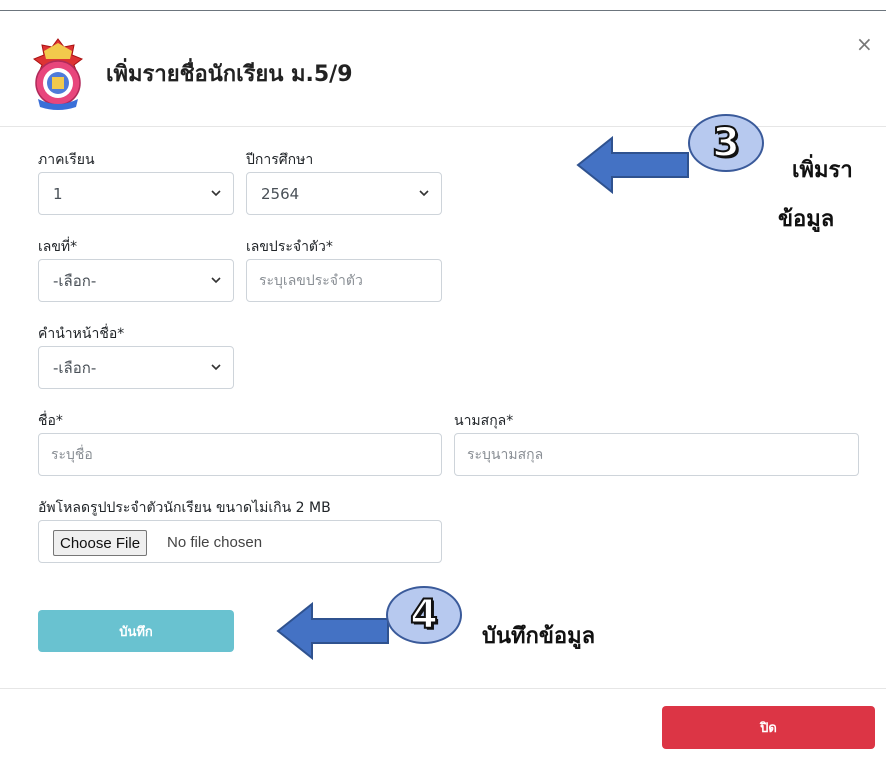  What do you see at coordinates (75, 367) in the screenshot?
I see `prefix-value: -เลือก-` at bounding box center [75, 367].